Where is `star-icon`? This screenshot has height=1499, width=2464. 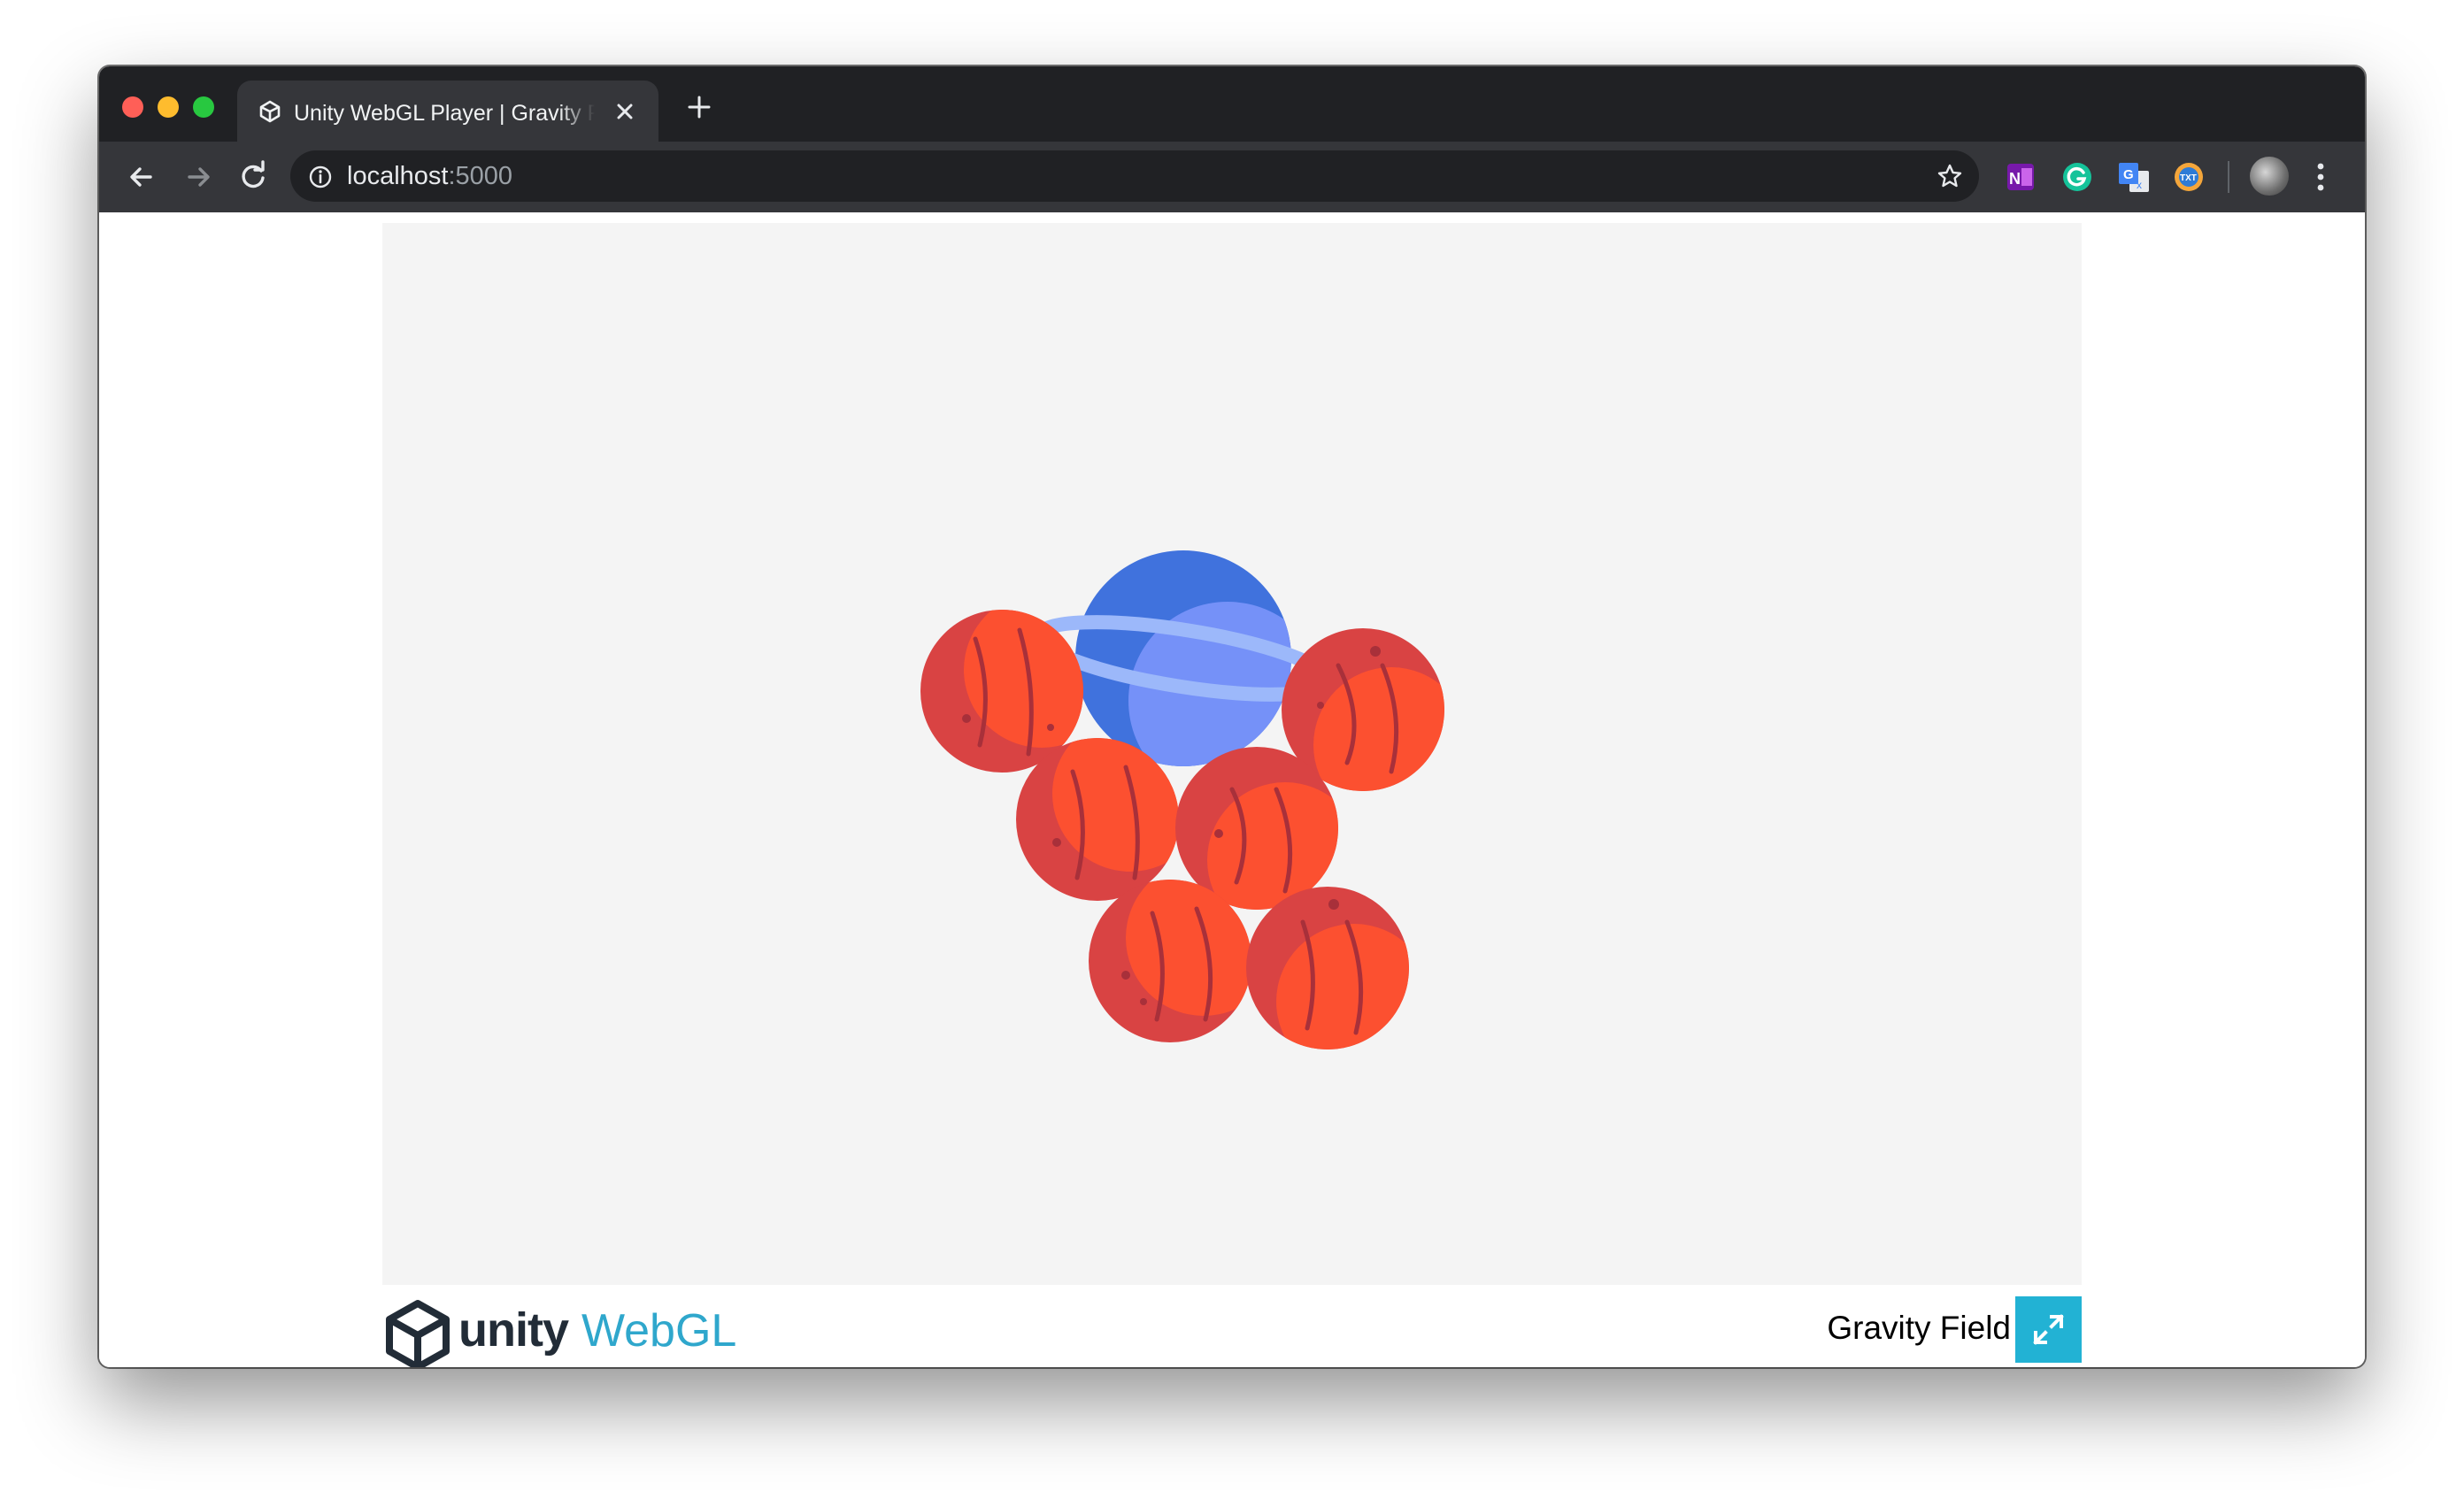 star-icon is located at coordinates (1950, 176).